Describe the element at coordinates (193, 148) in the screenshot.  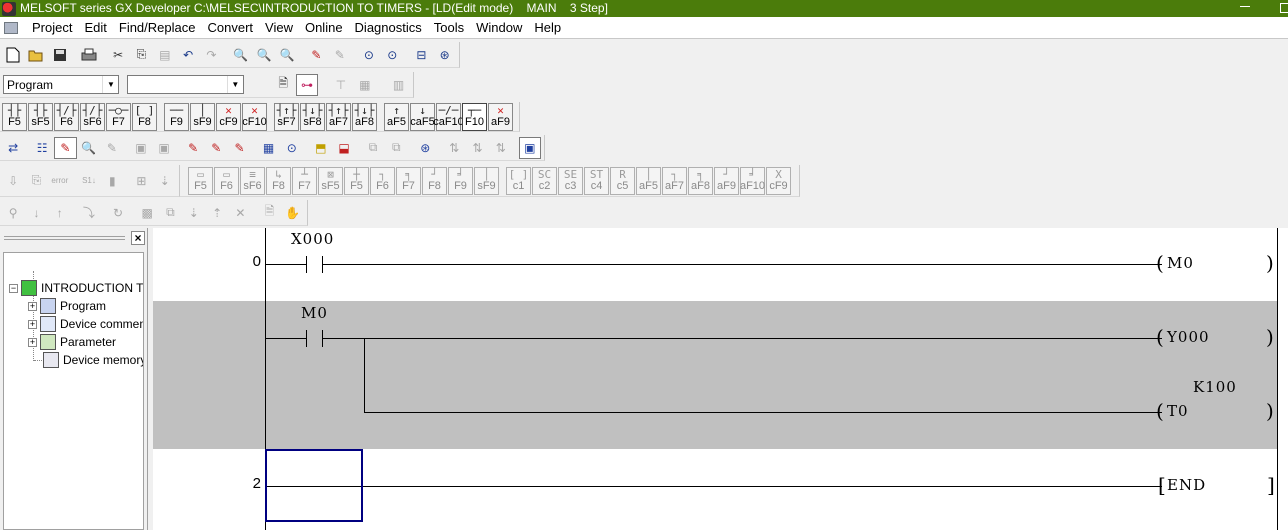
I see `ladder-edit-icon: ✎` at that location.